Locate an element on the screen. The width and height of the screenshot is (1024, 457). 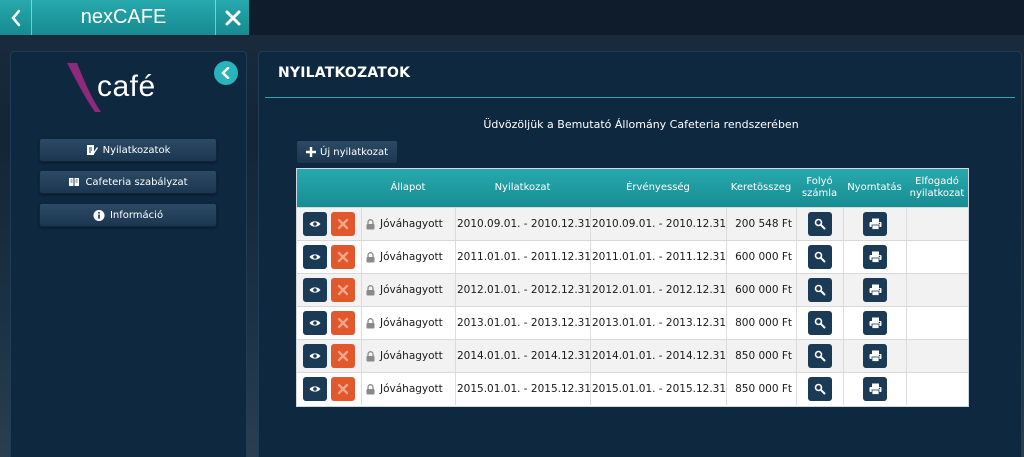
sidebar-item-label: Információ is located at coordinates (136, 215).